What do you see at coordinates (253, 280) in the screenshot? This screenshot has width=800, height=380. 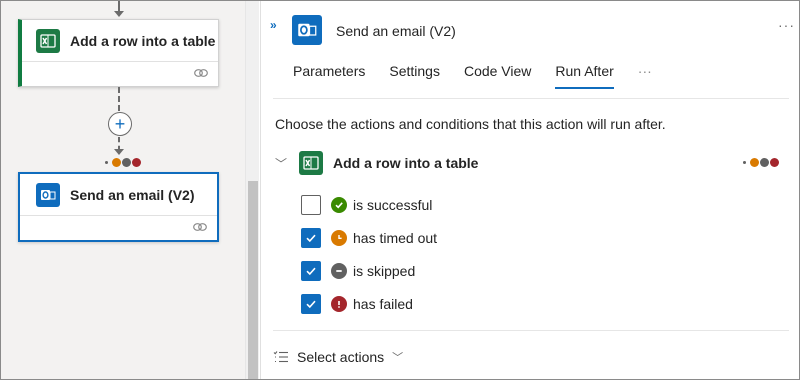 I see `scrollbar-thumb` at bounding box center [253, 280].